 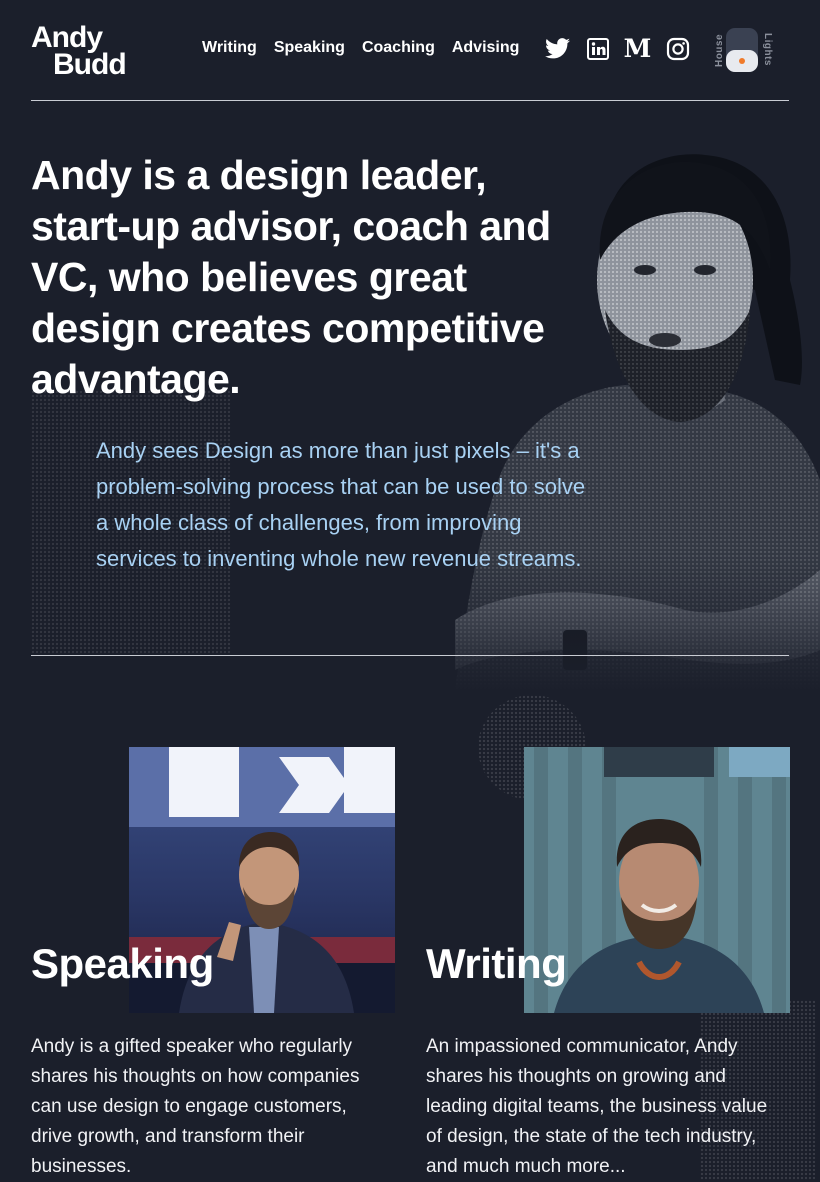 I want to click on nav-coaching-link: Coaching, so click(x=398, y=48).